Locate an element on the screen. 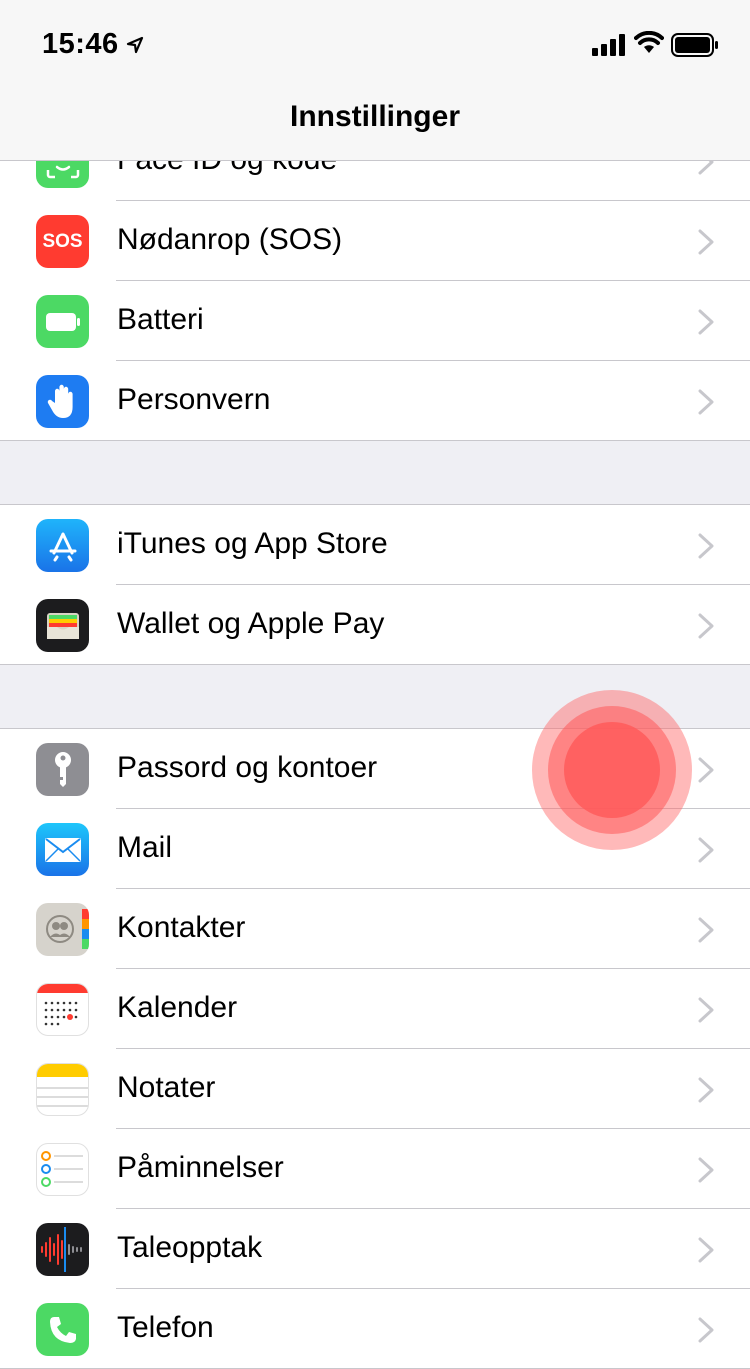 The image size is (750, 1369). mail-icon is located at coordinates (62, 849).